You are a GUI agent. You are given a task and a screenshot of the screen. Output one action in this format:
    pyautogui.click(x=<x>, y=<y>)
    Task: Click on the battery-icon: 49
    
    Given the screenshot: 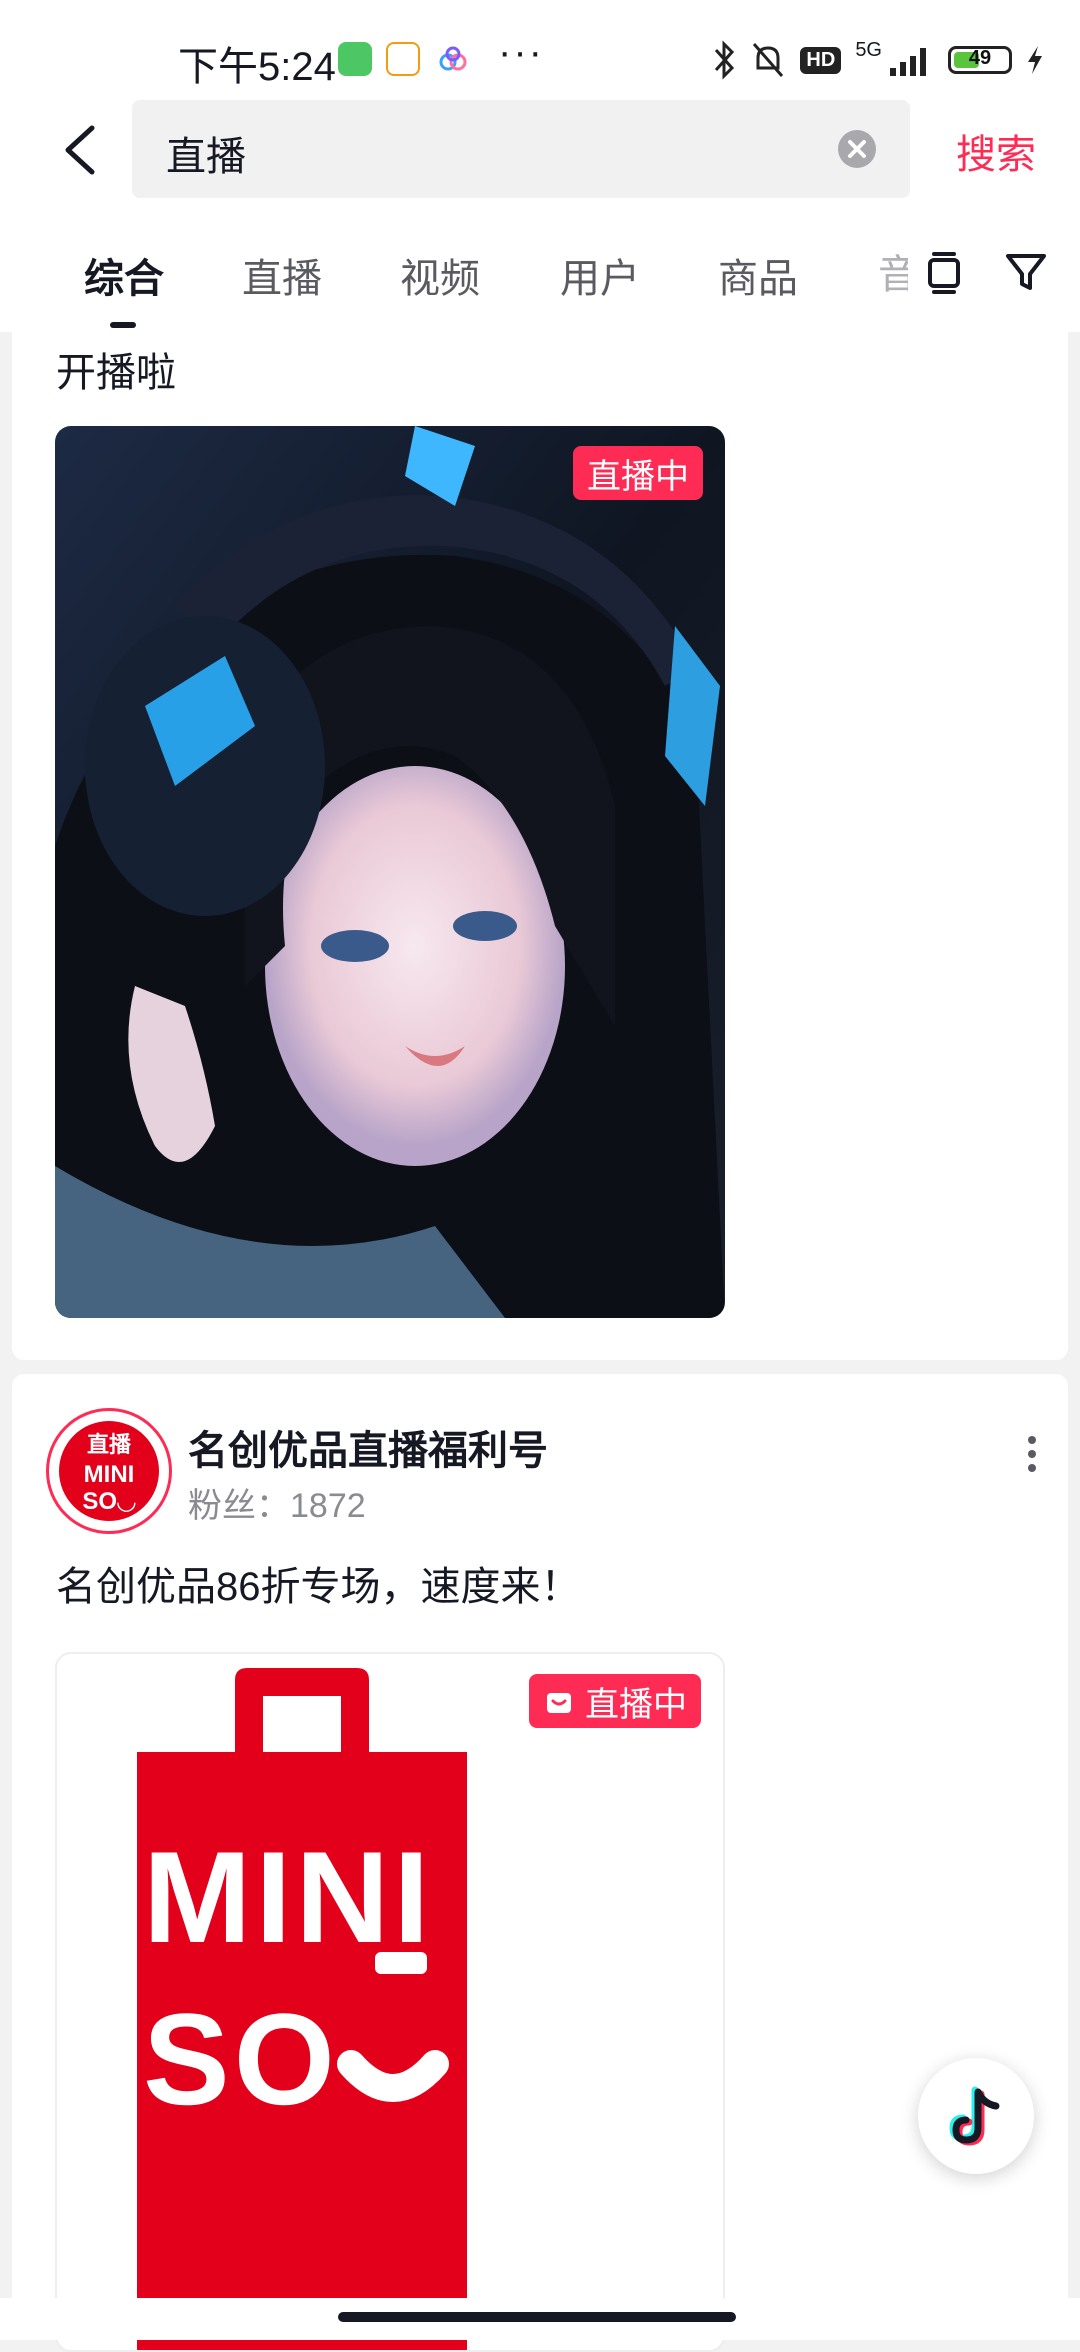 What is the action you would take?
    pyautogui.click(x=980, y=60)
    